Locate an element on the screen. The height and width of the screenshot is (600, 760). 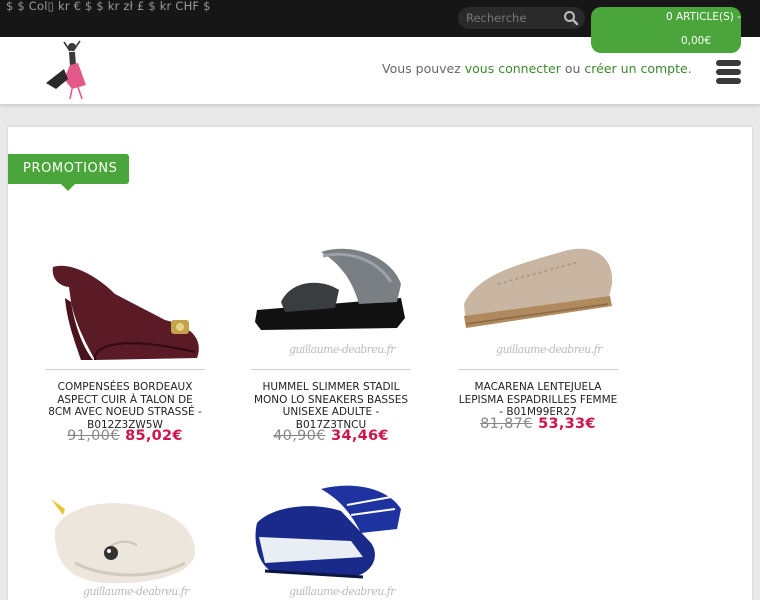
product-prices: 40,90€ 34,46€ is located at coordinates (331, 436).